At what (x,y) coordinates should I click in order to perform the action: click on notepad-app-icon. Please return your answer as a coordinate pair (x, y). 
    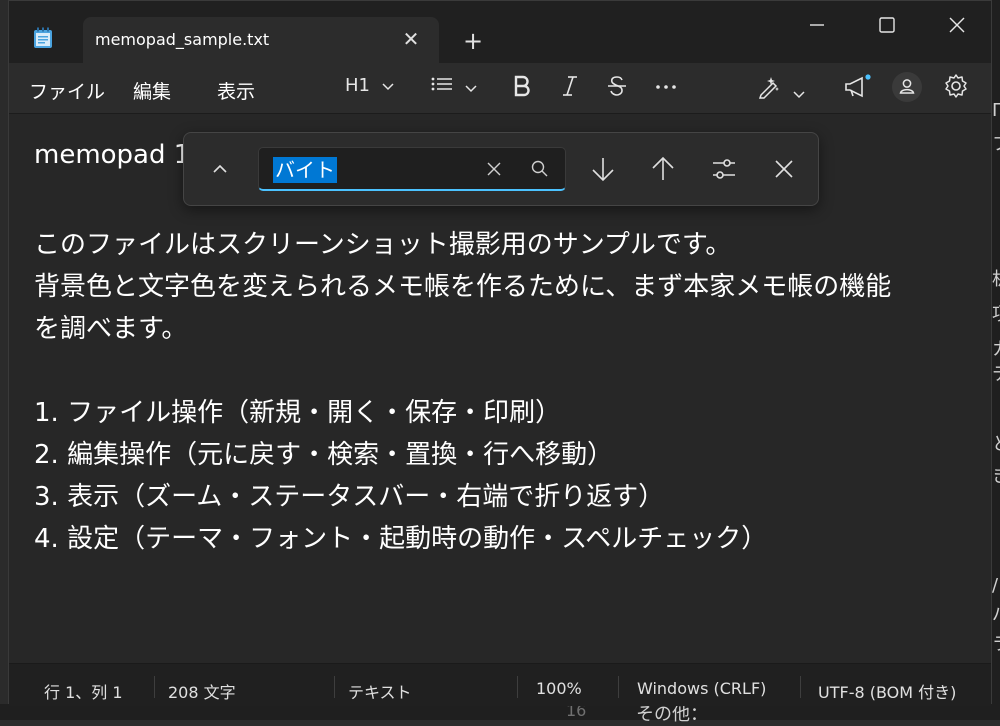
    Looking at the image, I should click on (43, 37).